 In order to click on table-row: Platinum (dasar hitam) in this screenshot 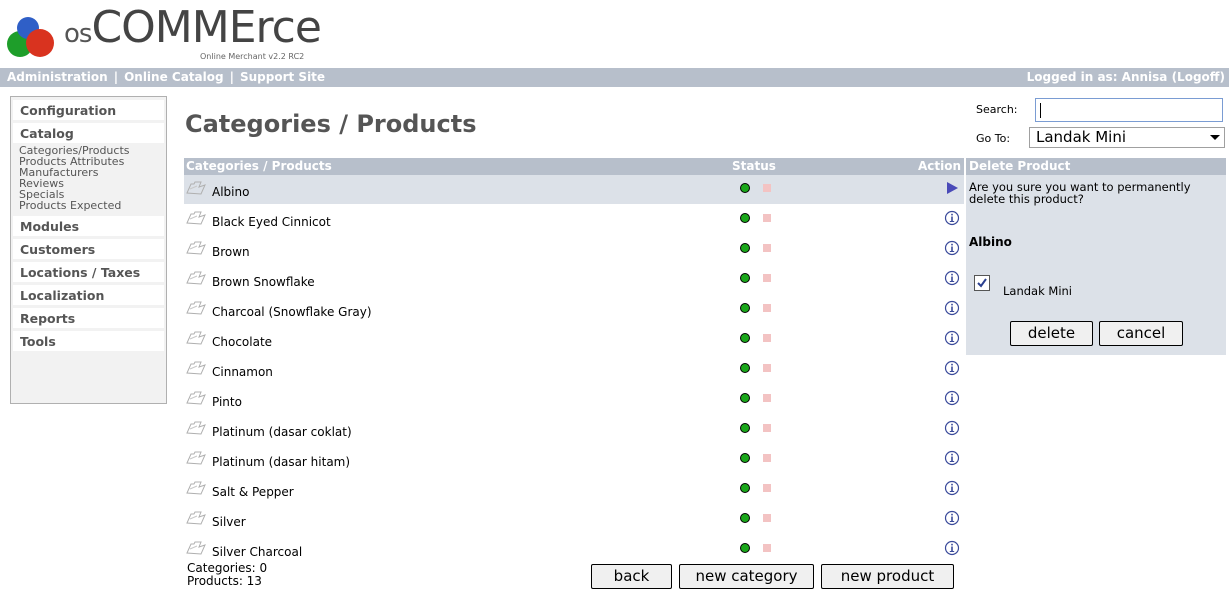, I will do `click(574, 460)`.